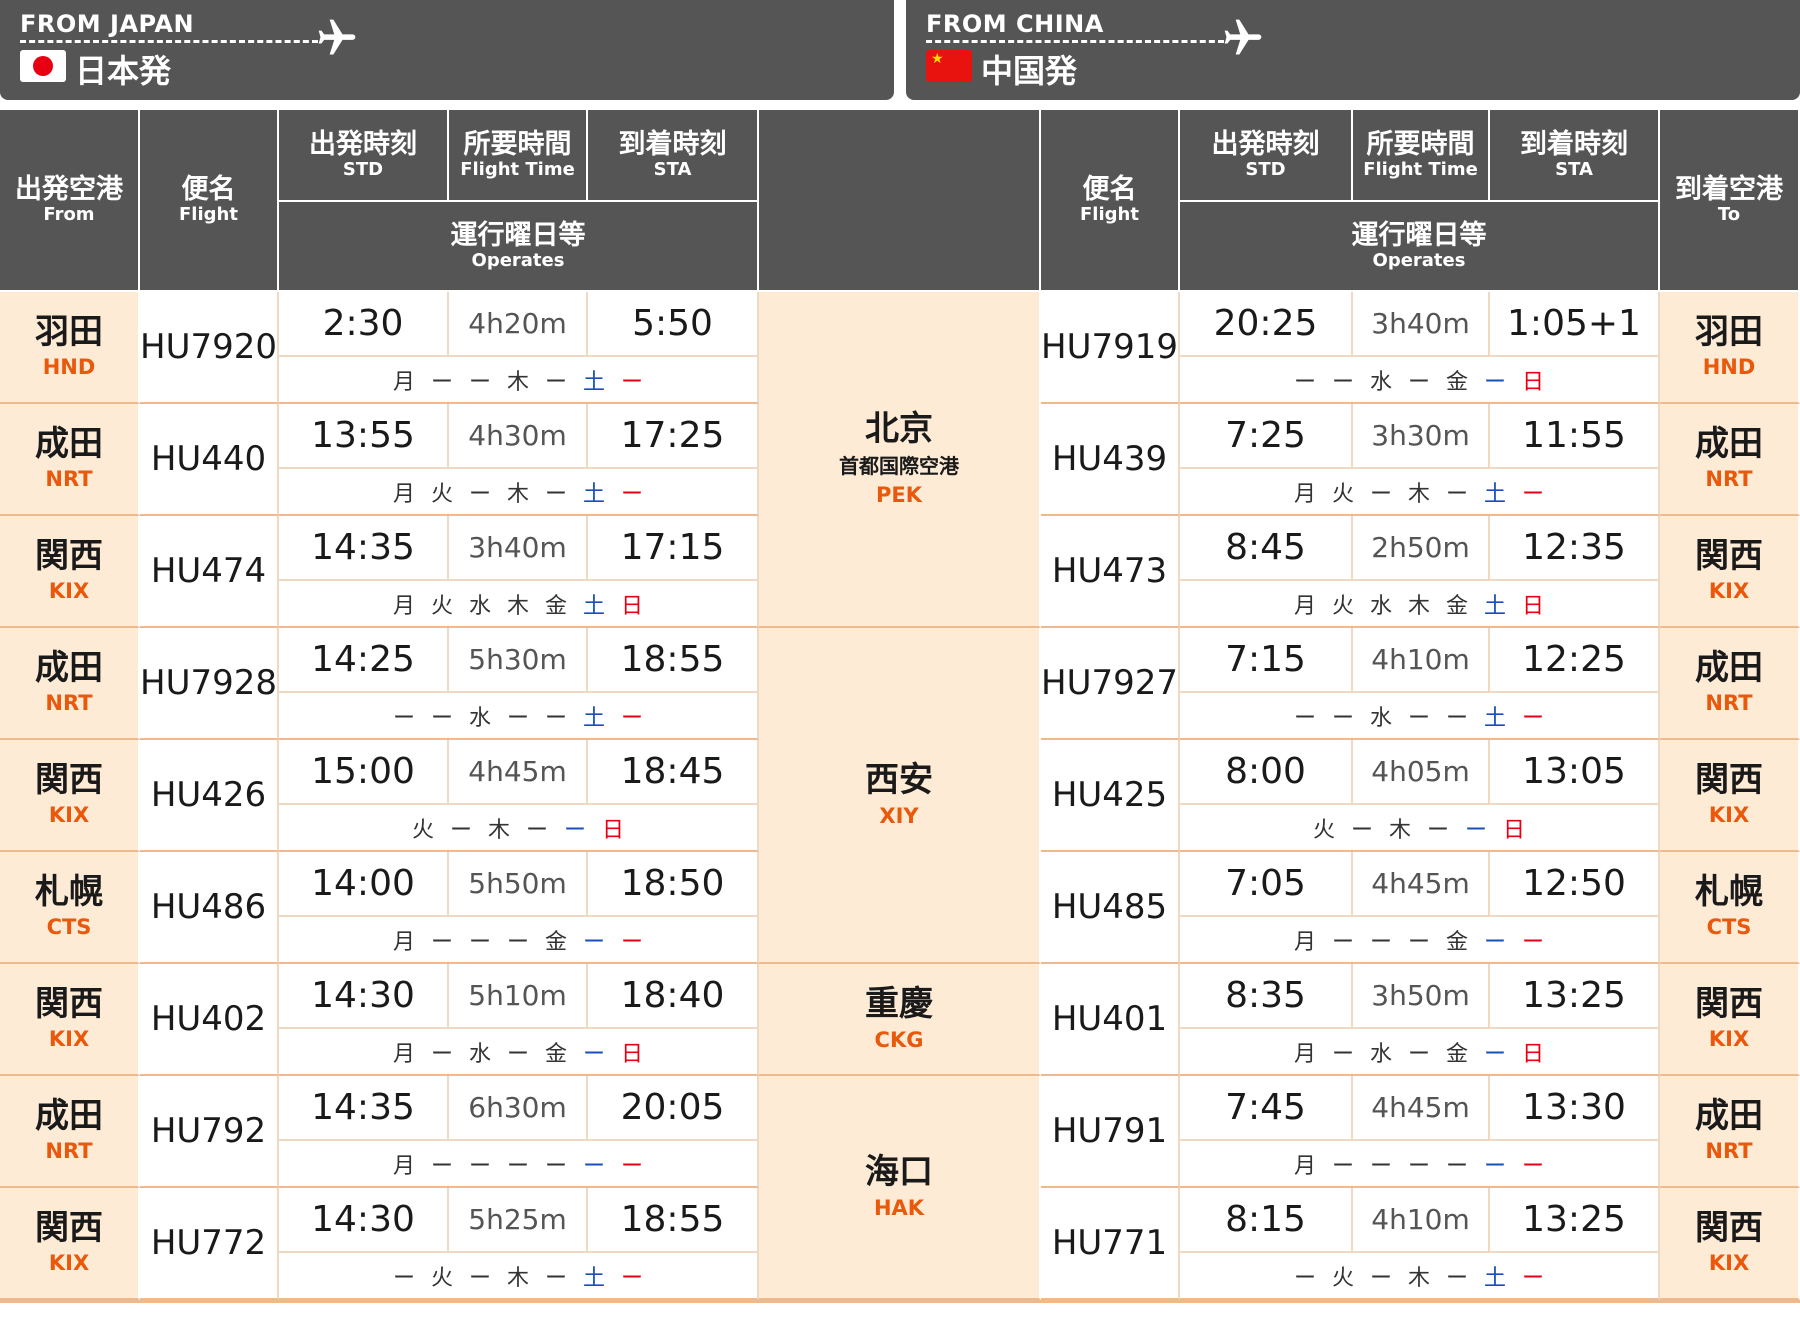  I want to click on header-flight-time-back-jp: 所要時間, so click(1420, 144).